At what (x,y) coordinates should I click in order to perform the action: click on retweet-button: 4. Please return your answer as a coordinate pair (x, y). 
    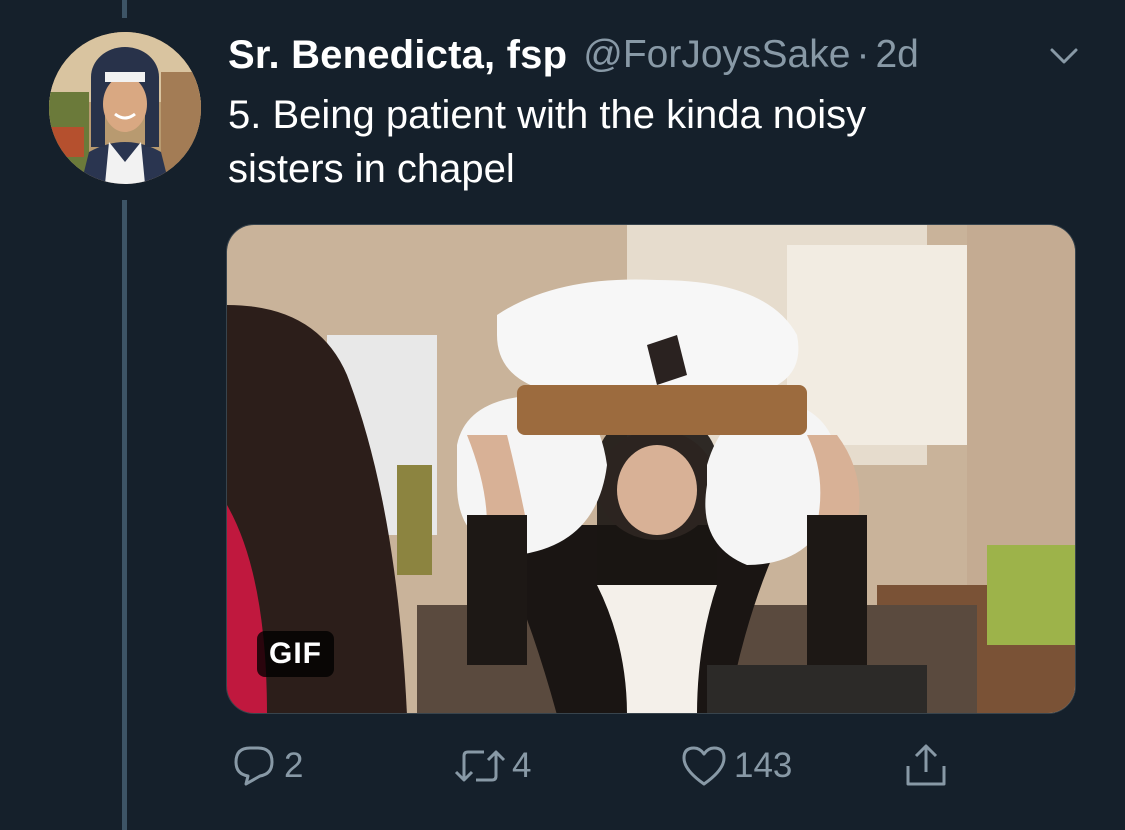
    Looking at the image, I should click on (491, 766).